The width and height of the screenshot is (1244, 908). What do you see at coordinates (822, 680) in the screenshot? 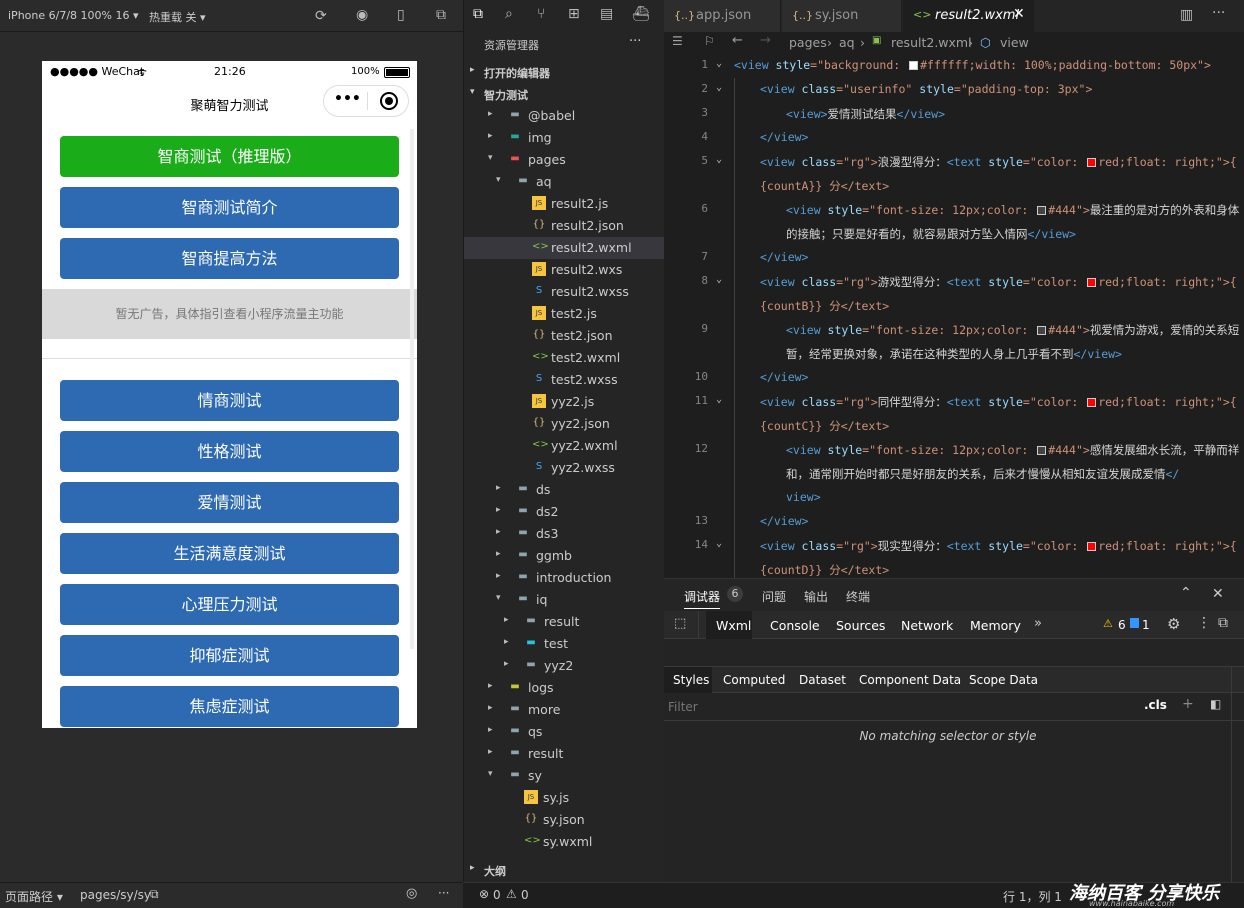
I see `tab-dataset: Dataset` at bounding box center [822, 680].